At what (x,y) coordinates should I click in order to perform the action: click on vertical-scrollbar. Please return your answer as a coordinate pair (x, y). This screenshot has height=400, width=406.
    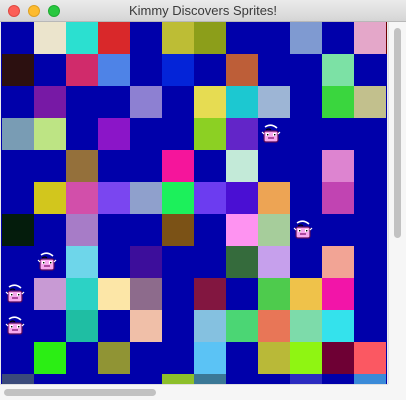
    Looking at the image, I should click on (397, 203).